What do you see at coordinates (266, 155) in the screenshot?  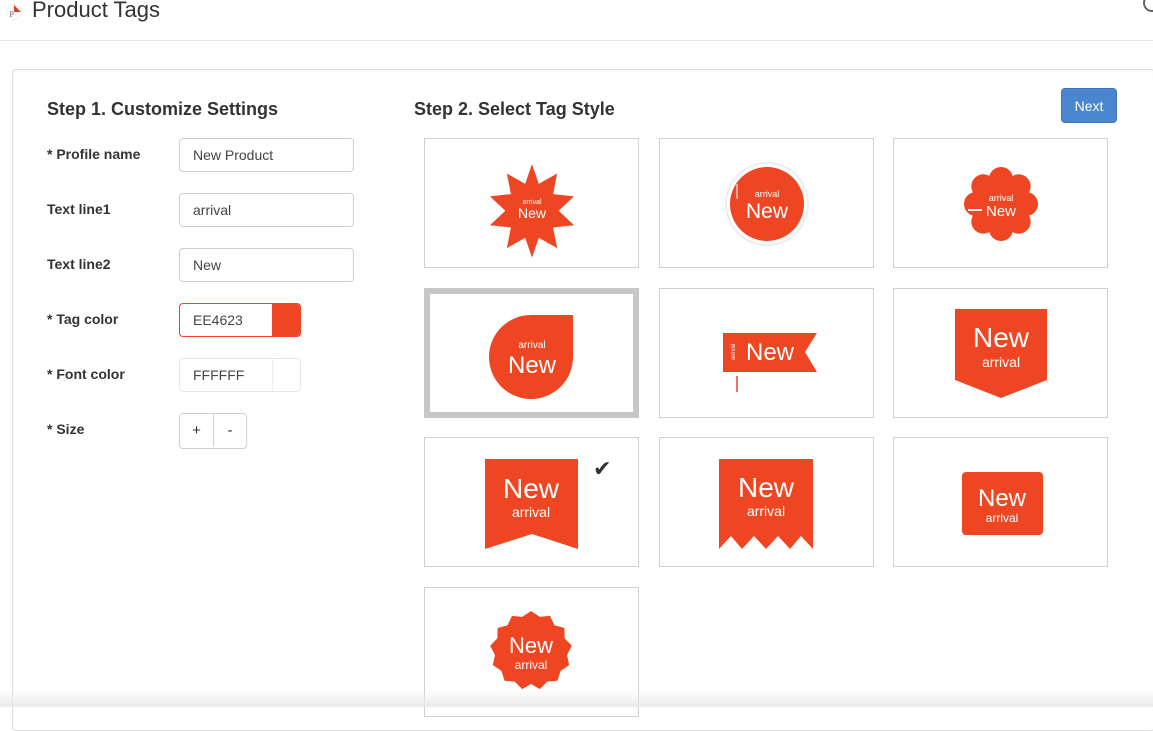 I see `profile-name-input` at bounding box center [266, 155].